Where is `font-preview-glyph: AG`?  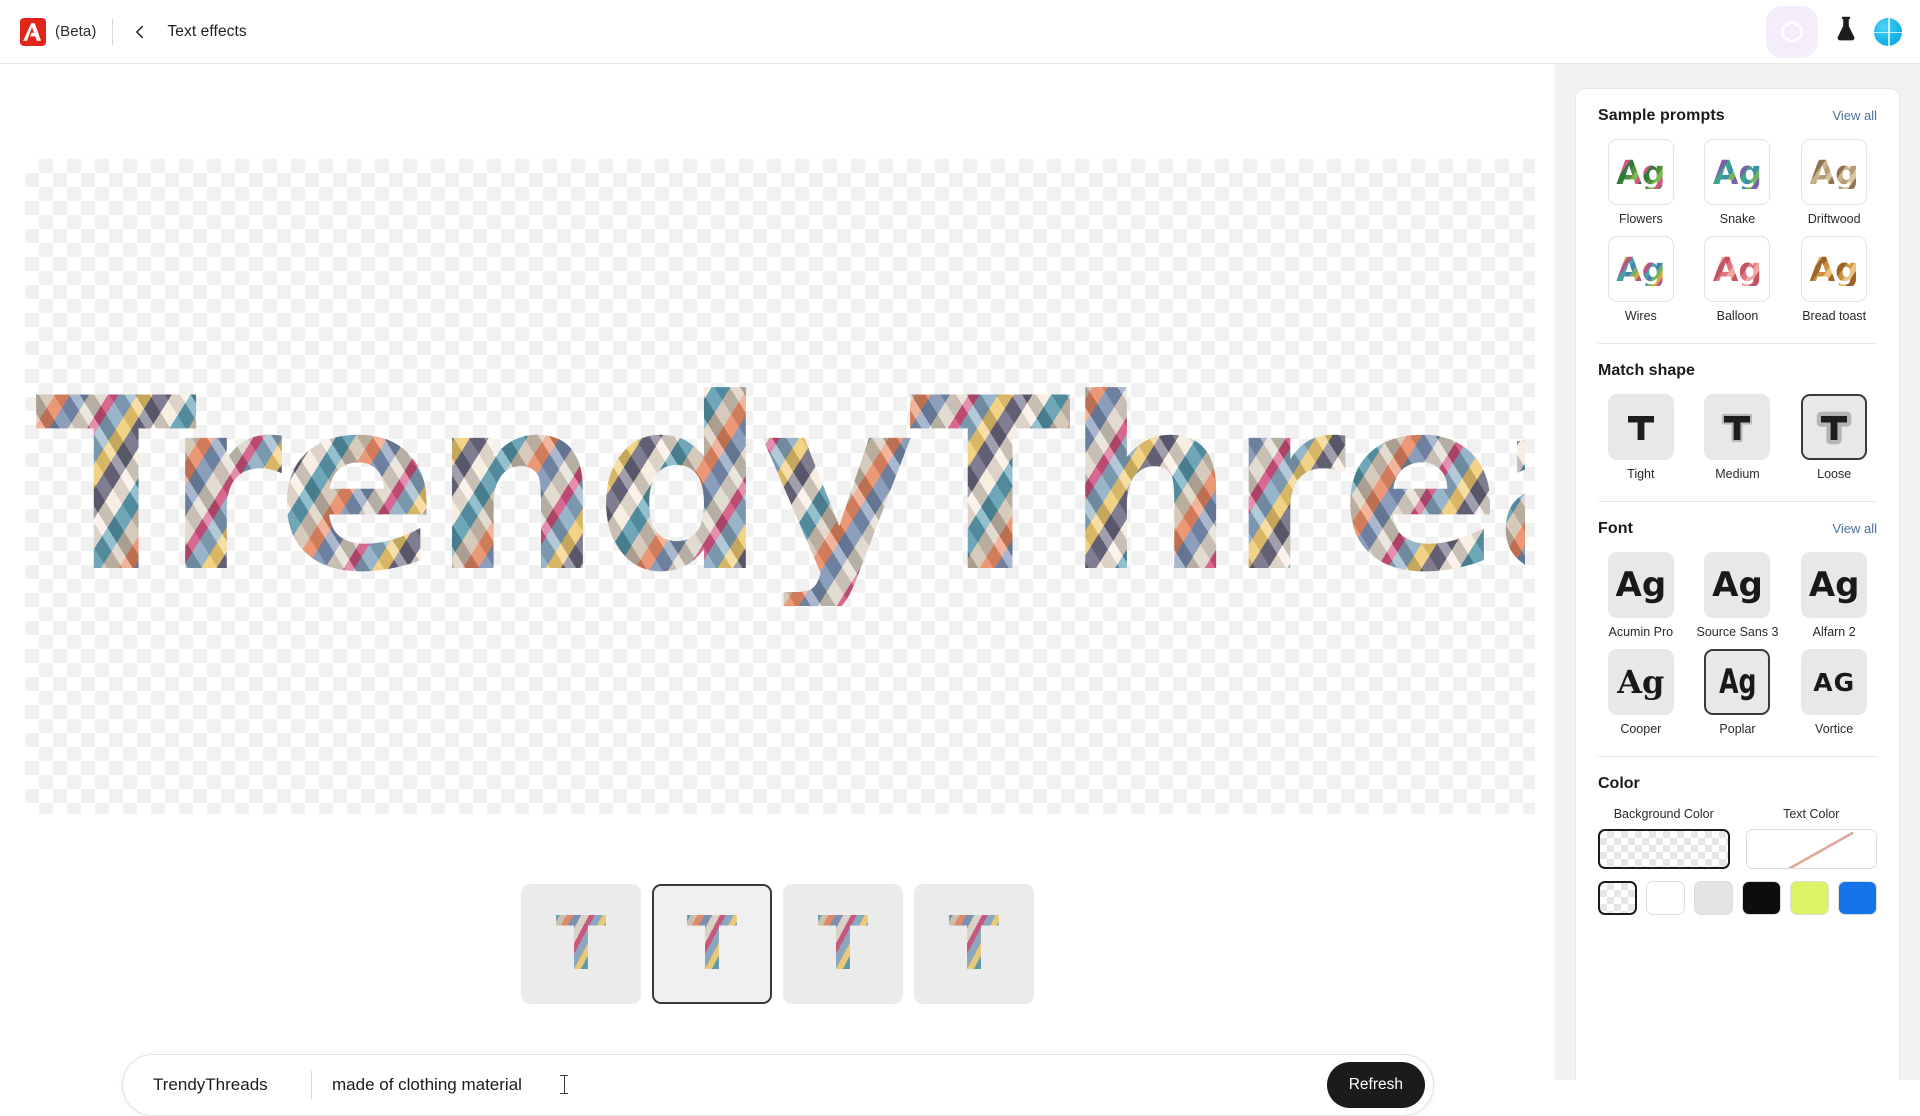 font-preview-glyph: AG is located at coordinates (1834, 682).